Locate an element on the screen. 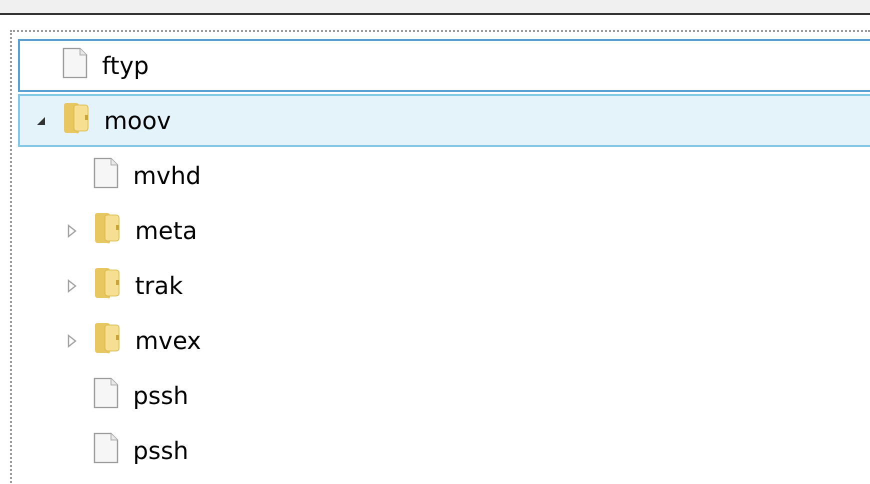 This screenshot has width=870, height=484. item-label: moov is located at coordinates (137, 120).